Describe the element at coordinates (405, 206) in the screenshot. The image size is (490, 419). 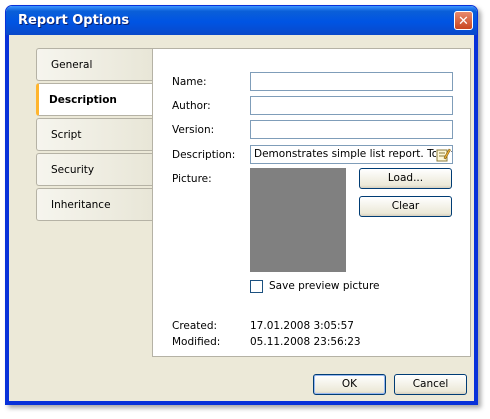
I see `clear-button: Clear` at that location.